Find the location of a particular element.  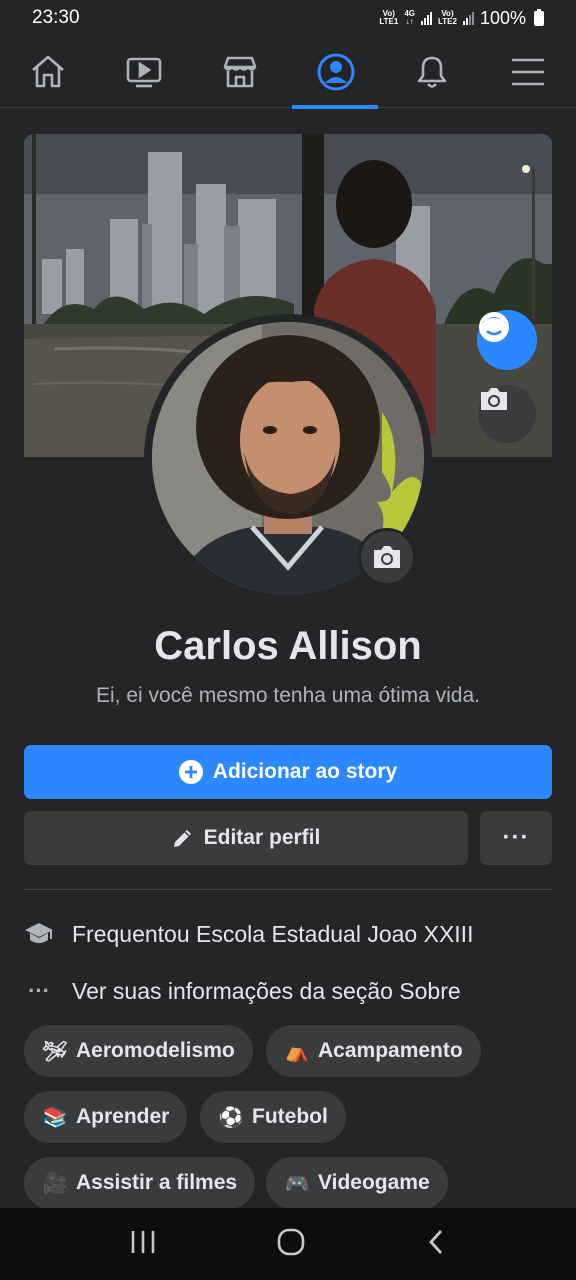

cover-camera-button is located at coordinates (507, 414).